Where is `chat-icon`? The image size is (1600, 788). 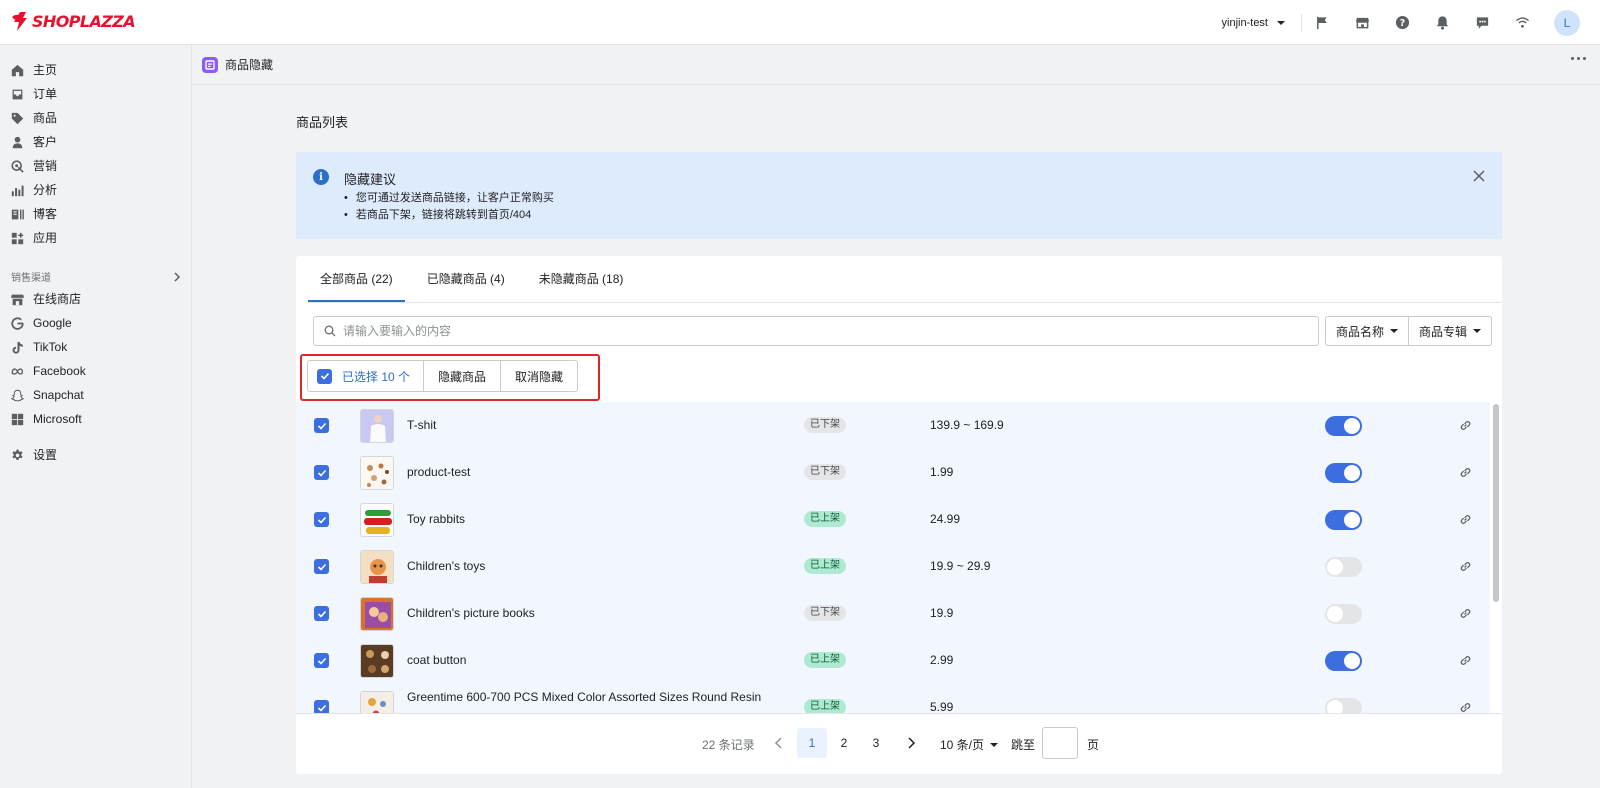 chat-icon is located at coordinates (1482, 22).